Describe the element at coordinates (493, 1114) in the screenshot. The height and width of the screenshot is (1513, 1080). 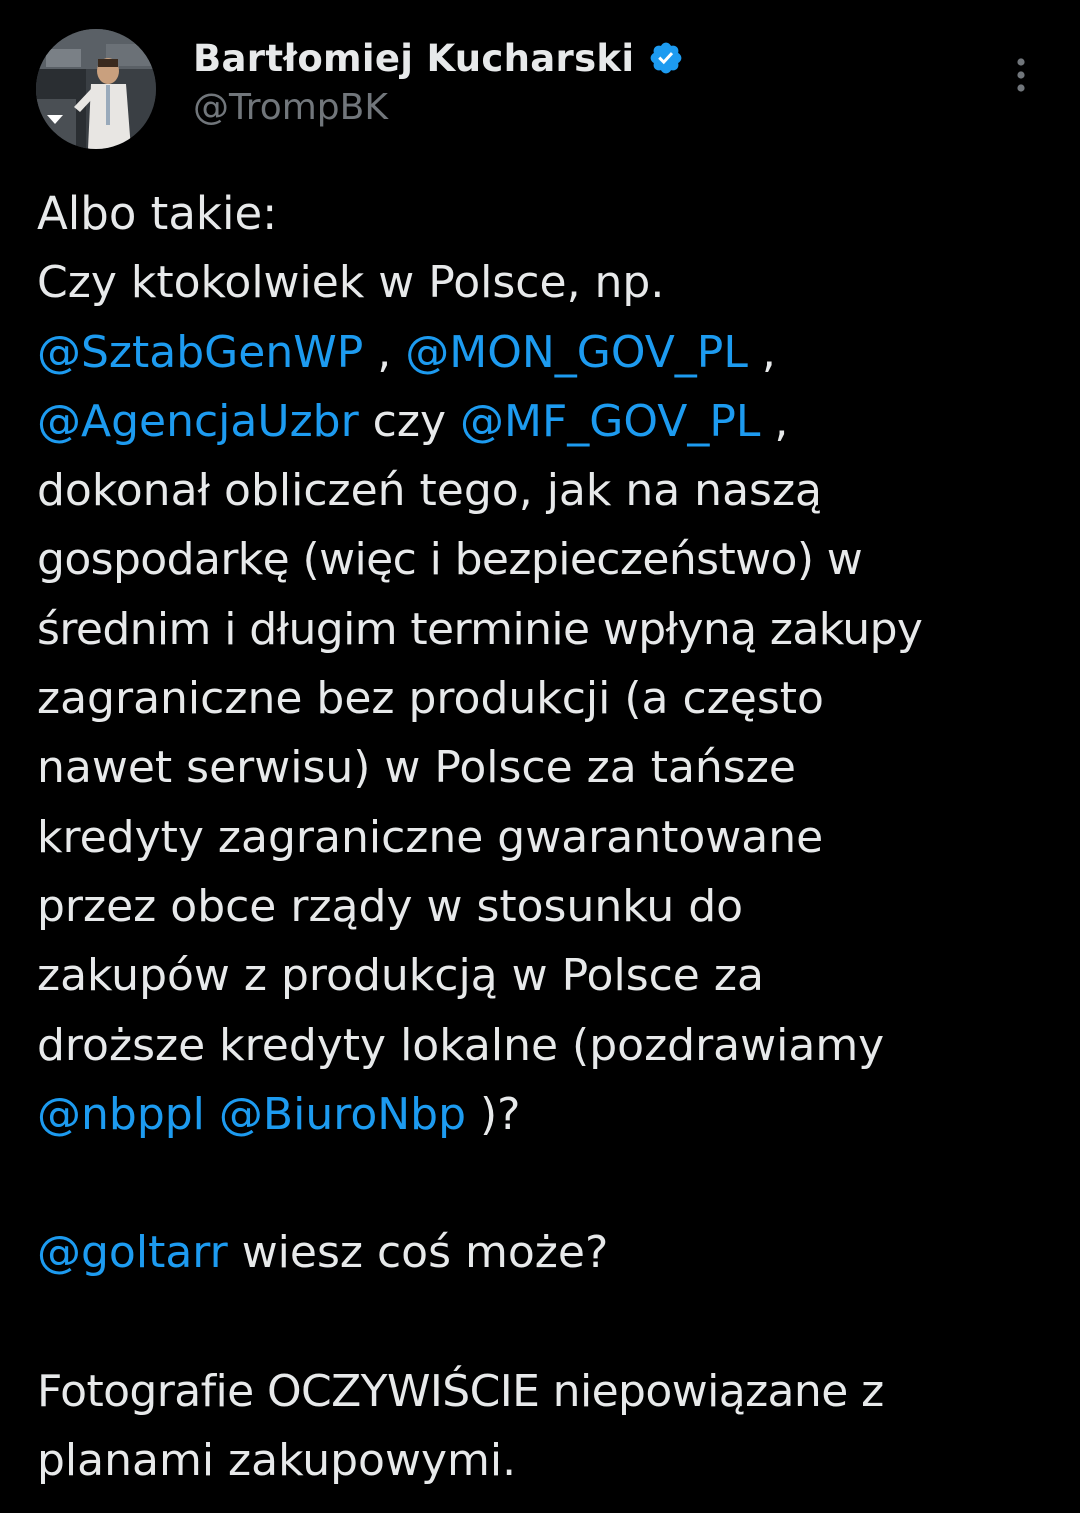
I see `tweet-text-fragment: )?` at that location.